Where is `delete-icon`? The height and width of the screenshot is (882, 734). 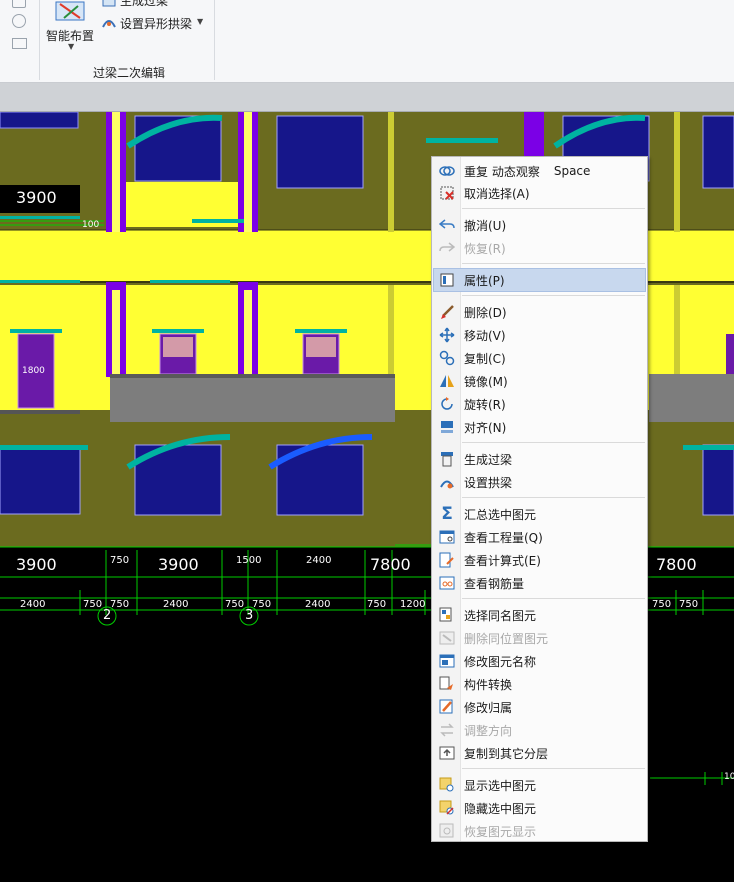
delete-icon is located at coordinates (447, 312).